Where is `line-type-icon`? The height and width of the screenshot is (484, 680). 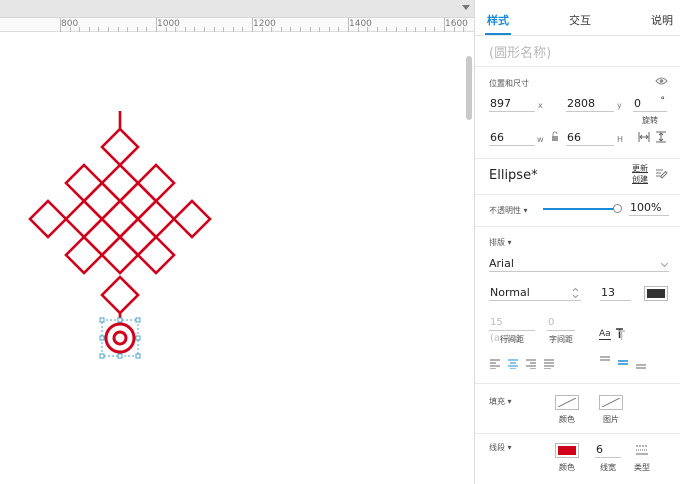
line-type-icon is located at coordinates (642, 451).